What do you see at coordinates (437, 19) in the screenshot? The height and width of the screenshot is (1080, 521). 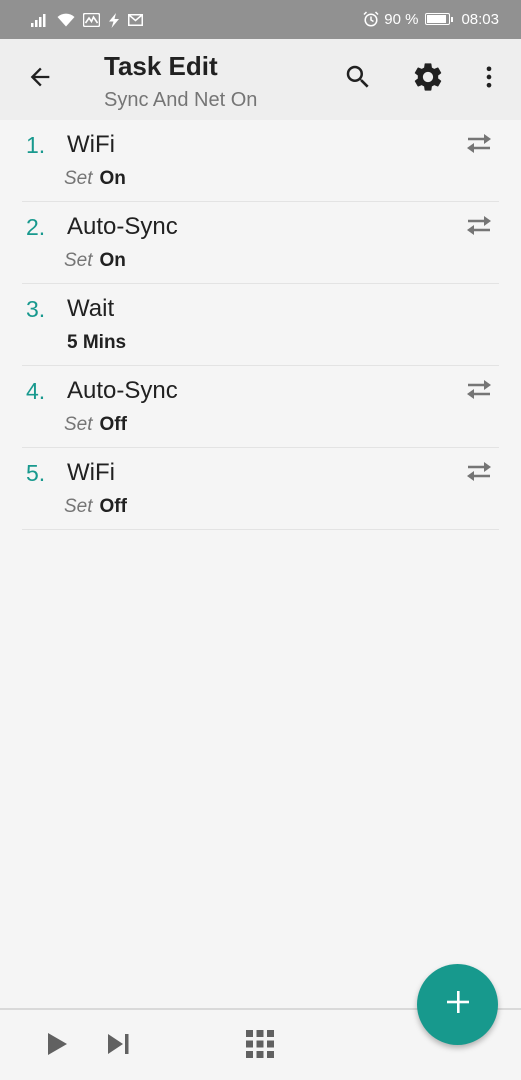 I see `battery-level` at bounding box center [437, 19].